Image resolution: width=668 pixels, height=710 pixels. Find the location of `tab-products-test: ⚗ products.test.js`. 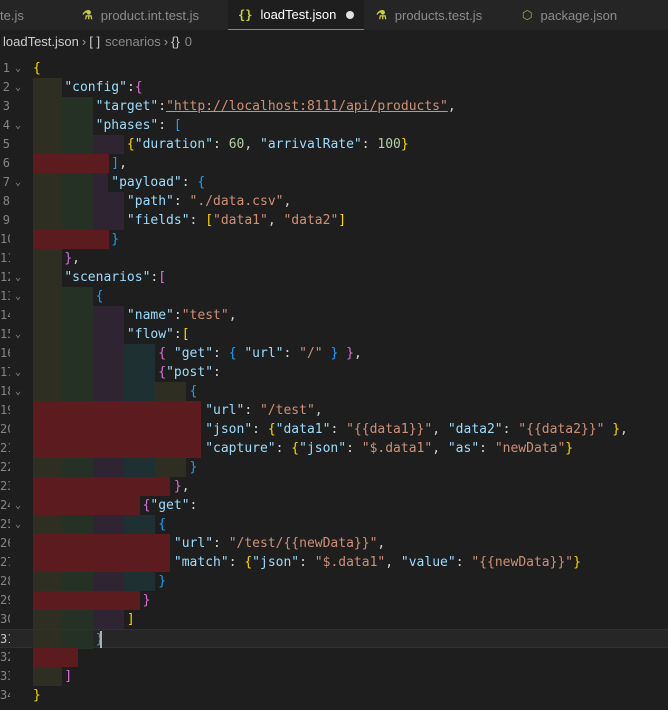

tab-products-test: ⚗ products.test.js is located at coordinates (438, 15).